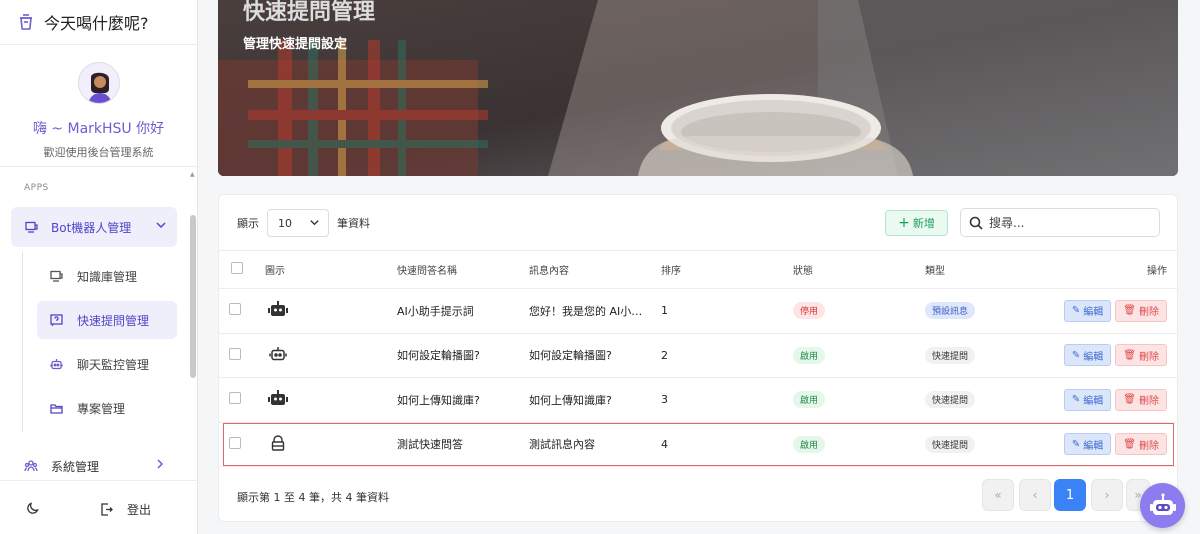 This screenshot has width=1200, height=534. What do you see at coordinates (75, 466) in the screenshot?
I see `sidebar-item-label: 系統管理` at bounding box center [75, 466].